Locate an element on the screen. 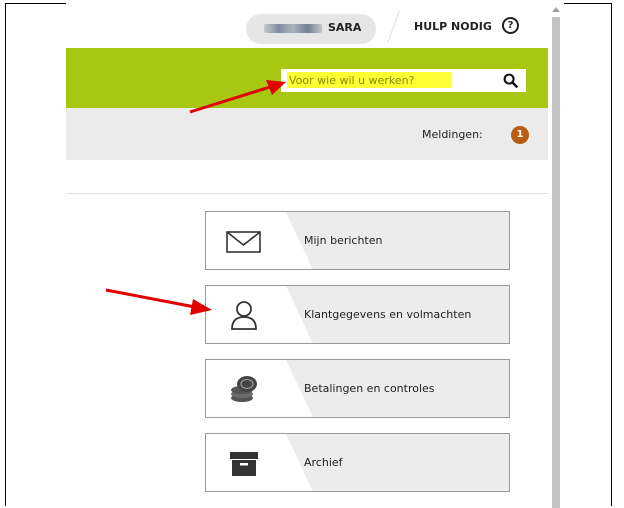  tile-klantgegevens: Klantgegevens en volmachten is located at coordinates (357, 314).